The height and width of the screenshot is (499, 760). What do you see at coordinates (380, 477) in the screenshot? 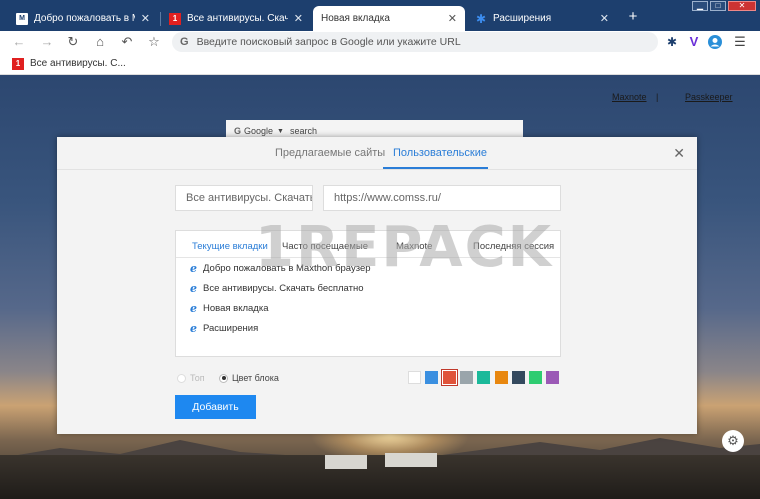
I see `ground` at bounding box center [380, 477].